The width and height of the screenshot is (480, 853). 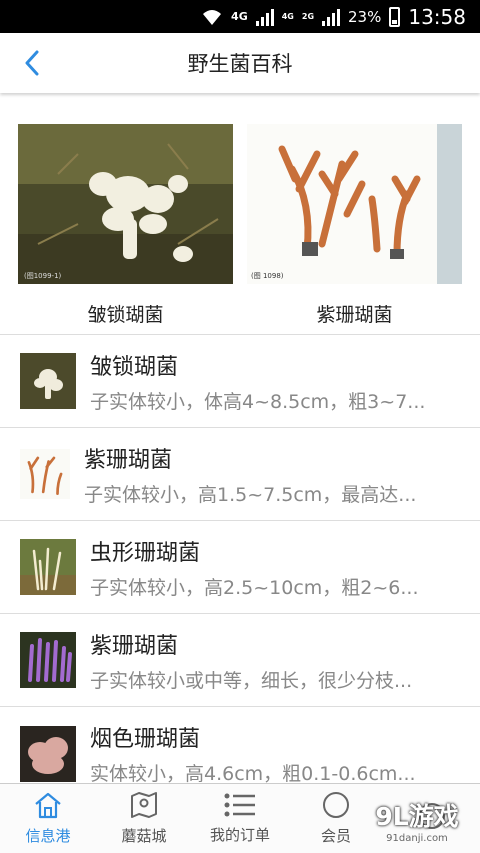 I want to click on network-label-3: 2G, so click(x=308, y=16).